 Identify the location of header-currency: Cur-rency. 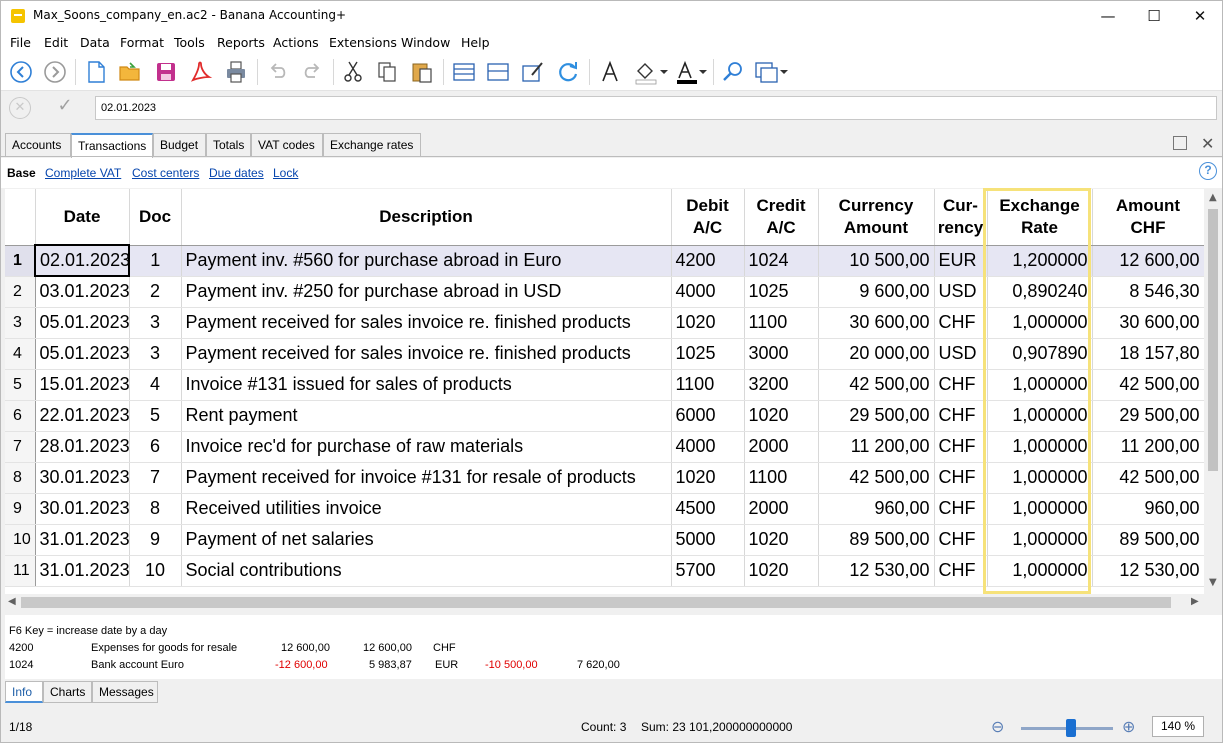
(961, 217).